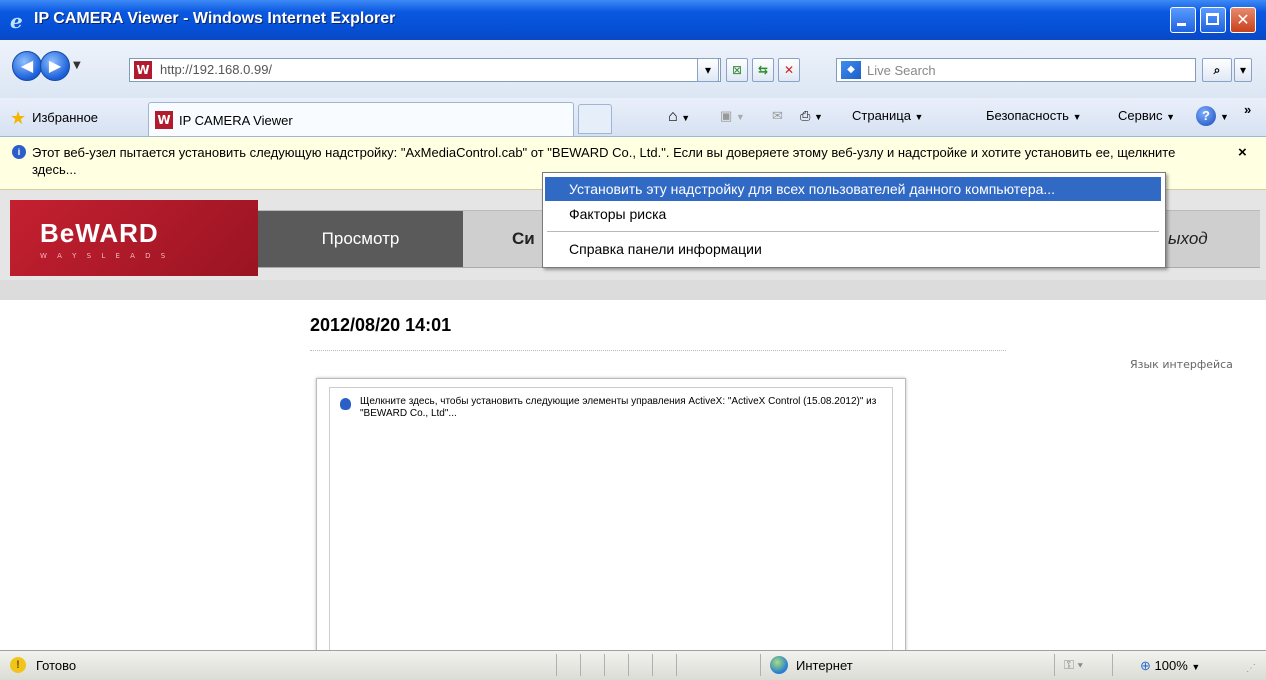  I want to click on tab-title: IP CAMERA Viewer, so click(236, 120).